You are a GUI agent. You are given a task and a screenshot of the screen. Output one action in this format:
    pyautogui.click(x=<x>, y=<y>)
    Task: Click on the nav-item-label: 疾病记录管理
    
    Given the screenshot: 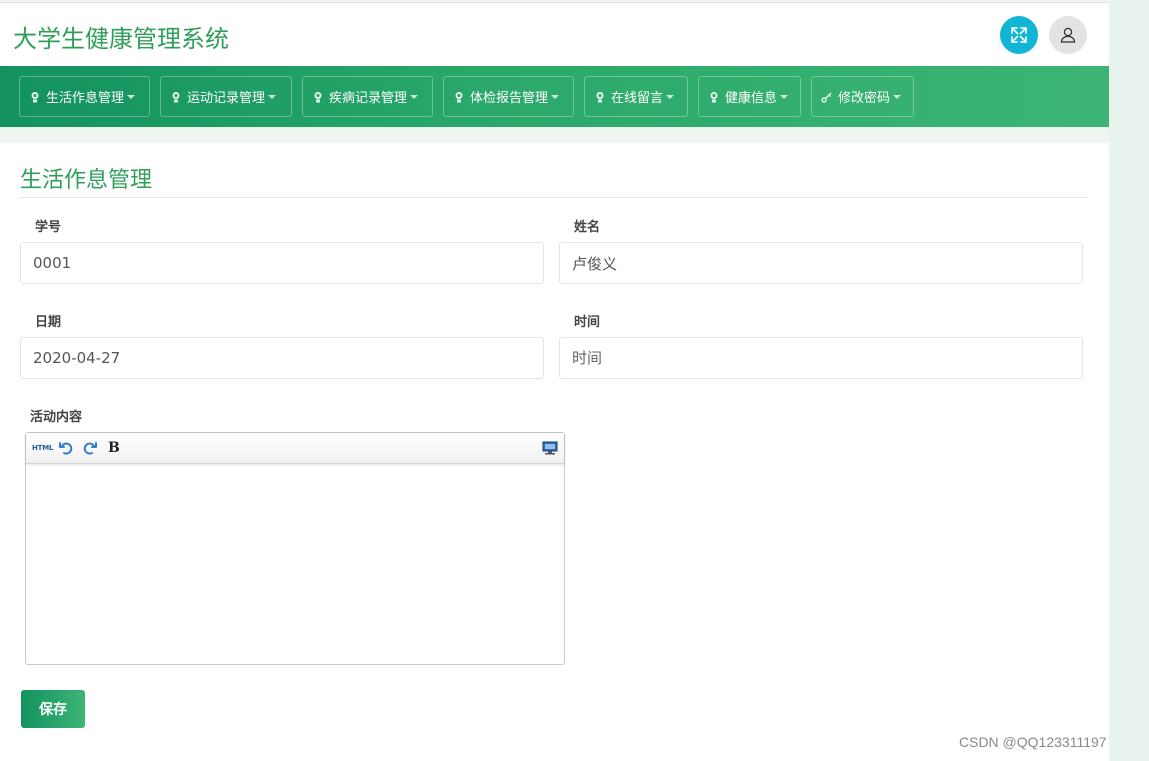 What is the action you would take?
    pyautogui.click(x=368, y=98)
    